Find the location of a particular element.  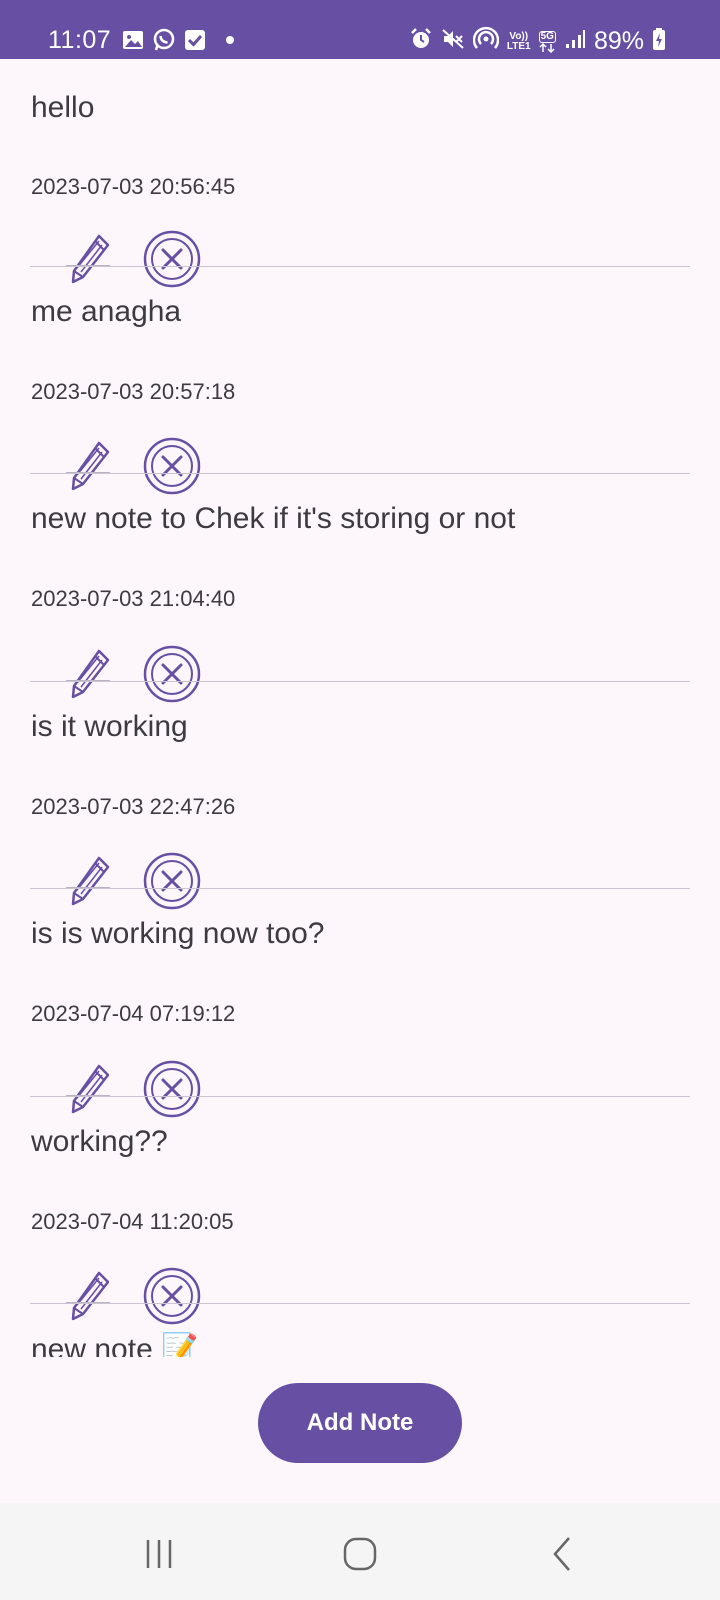

note-timestamp: 2023-07-03 22:47:26 is located at coordinates (133, 806).